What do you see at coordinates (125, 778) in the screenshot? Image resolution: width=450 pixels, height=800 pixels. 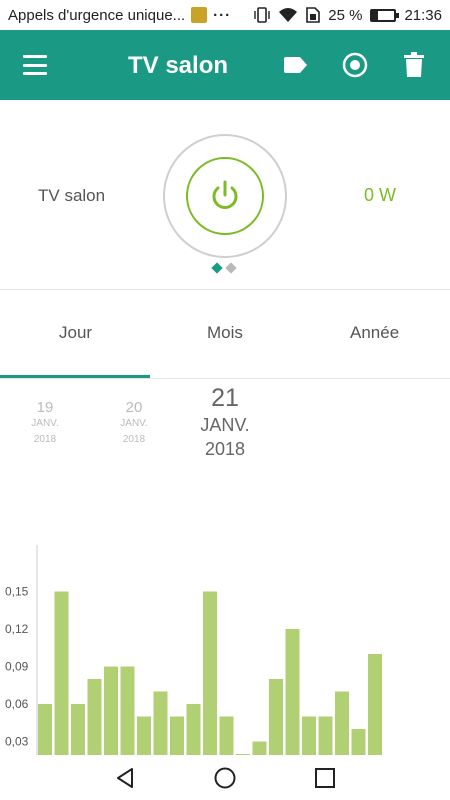 I see `back-icon` at bounding box center [125, 778].